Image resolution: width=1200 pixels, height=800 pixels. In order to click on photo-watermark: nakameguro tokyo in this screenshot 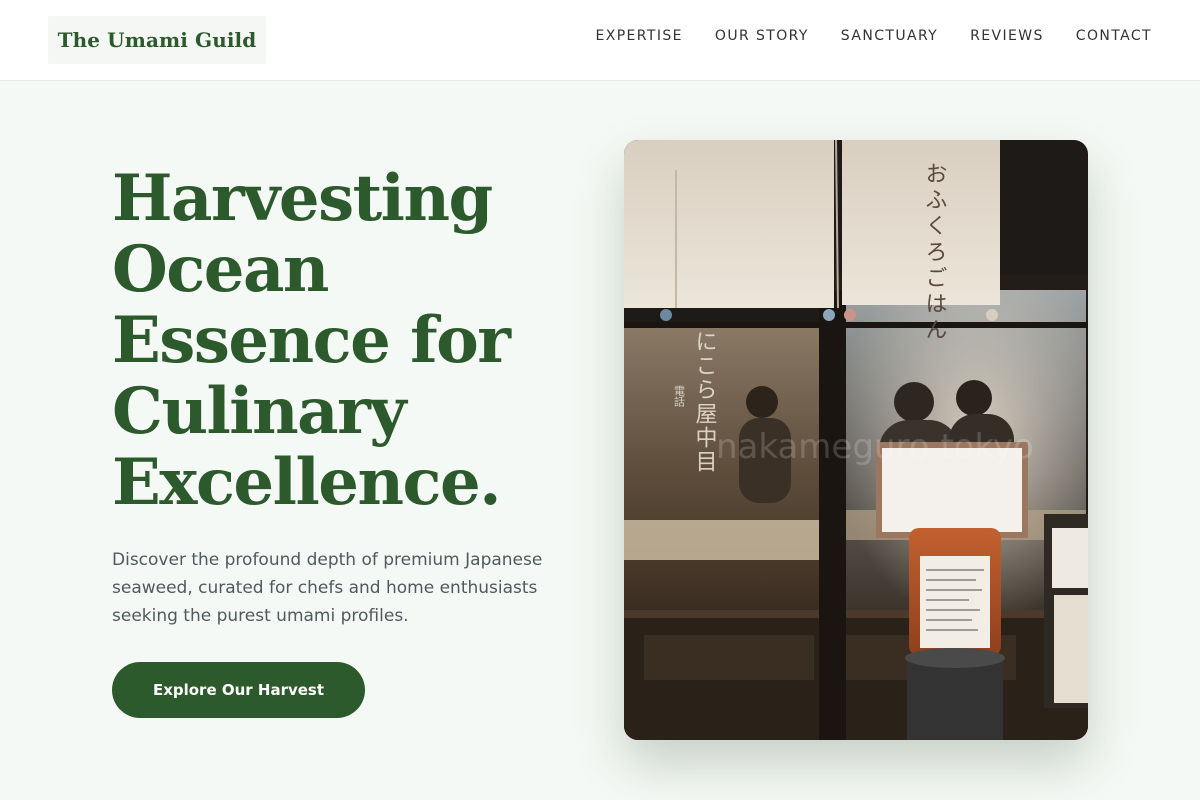, I will do `click(875, 447)`.